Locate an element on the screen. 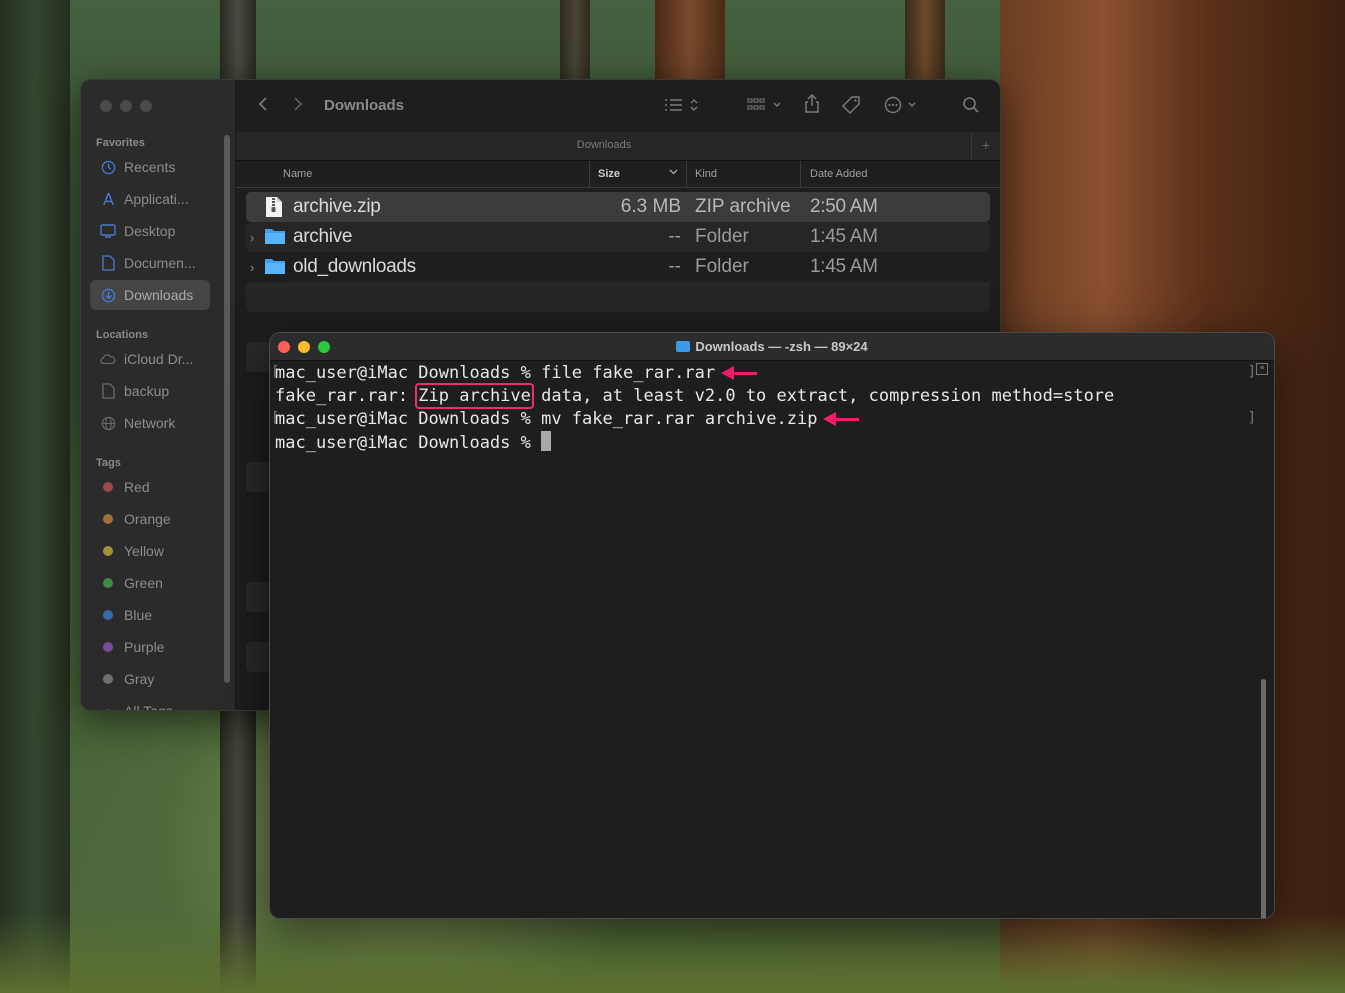  terminal-line: mac_user@iMac Downloads % is located at coordinates (413, 442).